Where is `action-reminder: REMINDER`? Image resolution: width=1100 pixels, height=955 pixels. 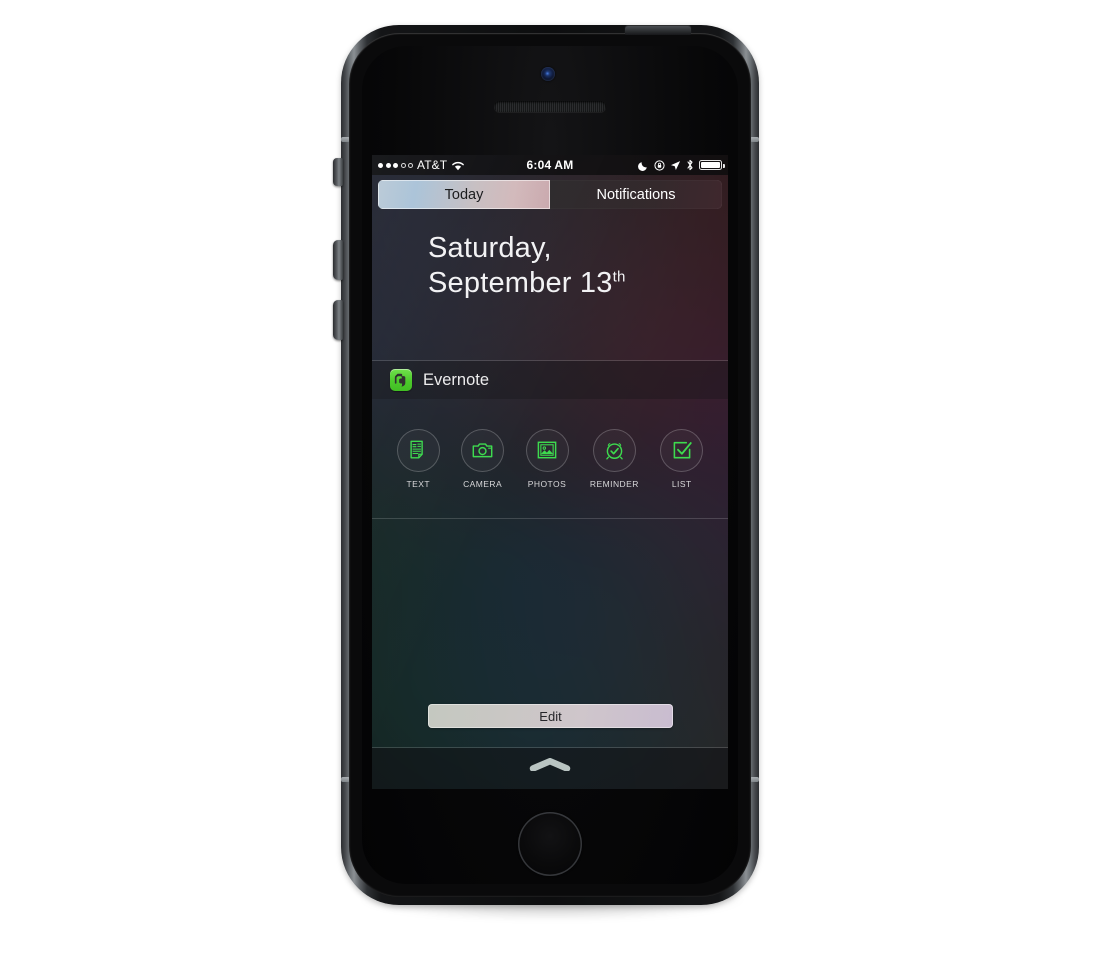
action-reminder: REMINDER is located at coordinates (614, 459).